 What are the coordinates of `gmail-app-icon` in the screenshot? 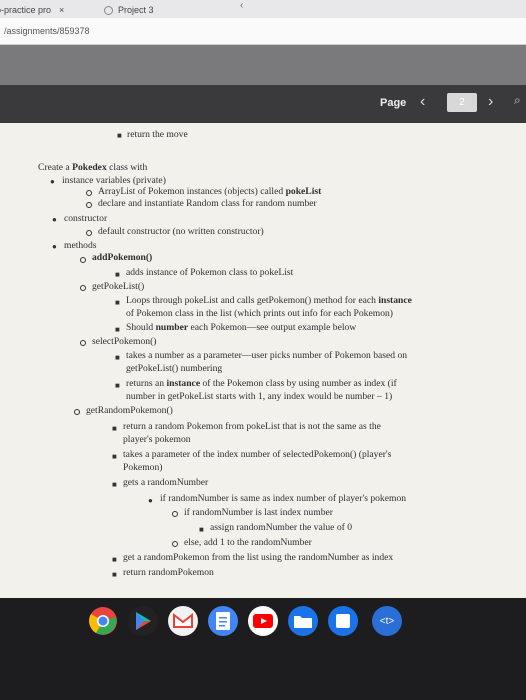 It's located at (183, 621).